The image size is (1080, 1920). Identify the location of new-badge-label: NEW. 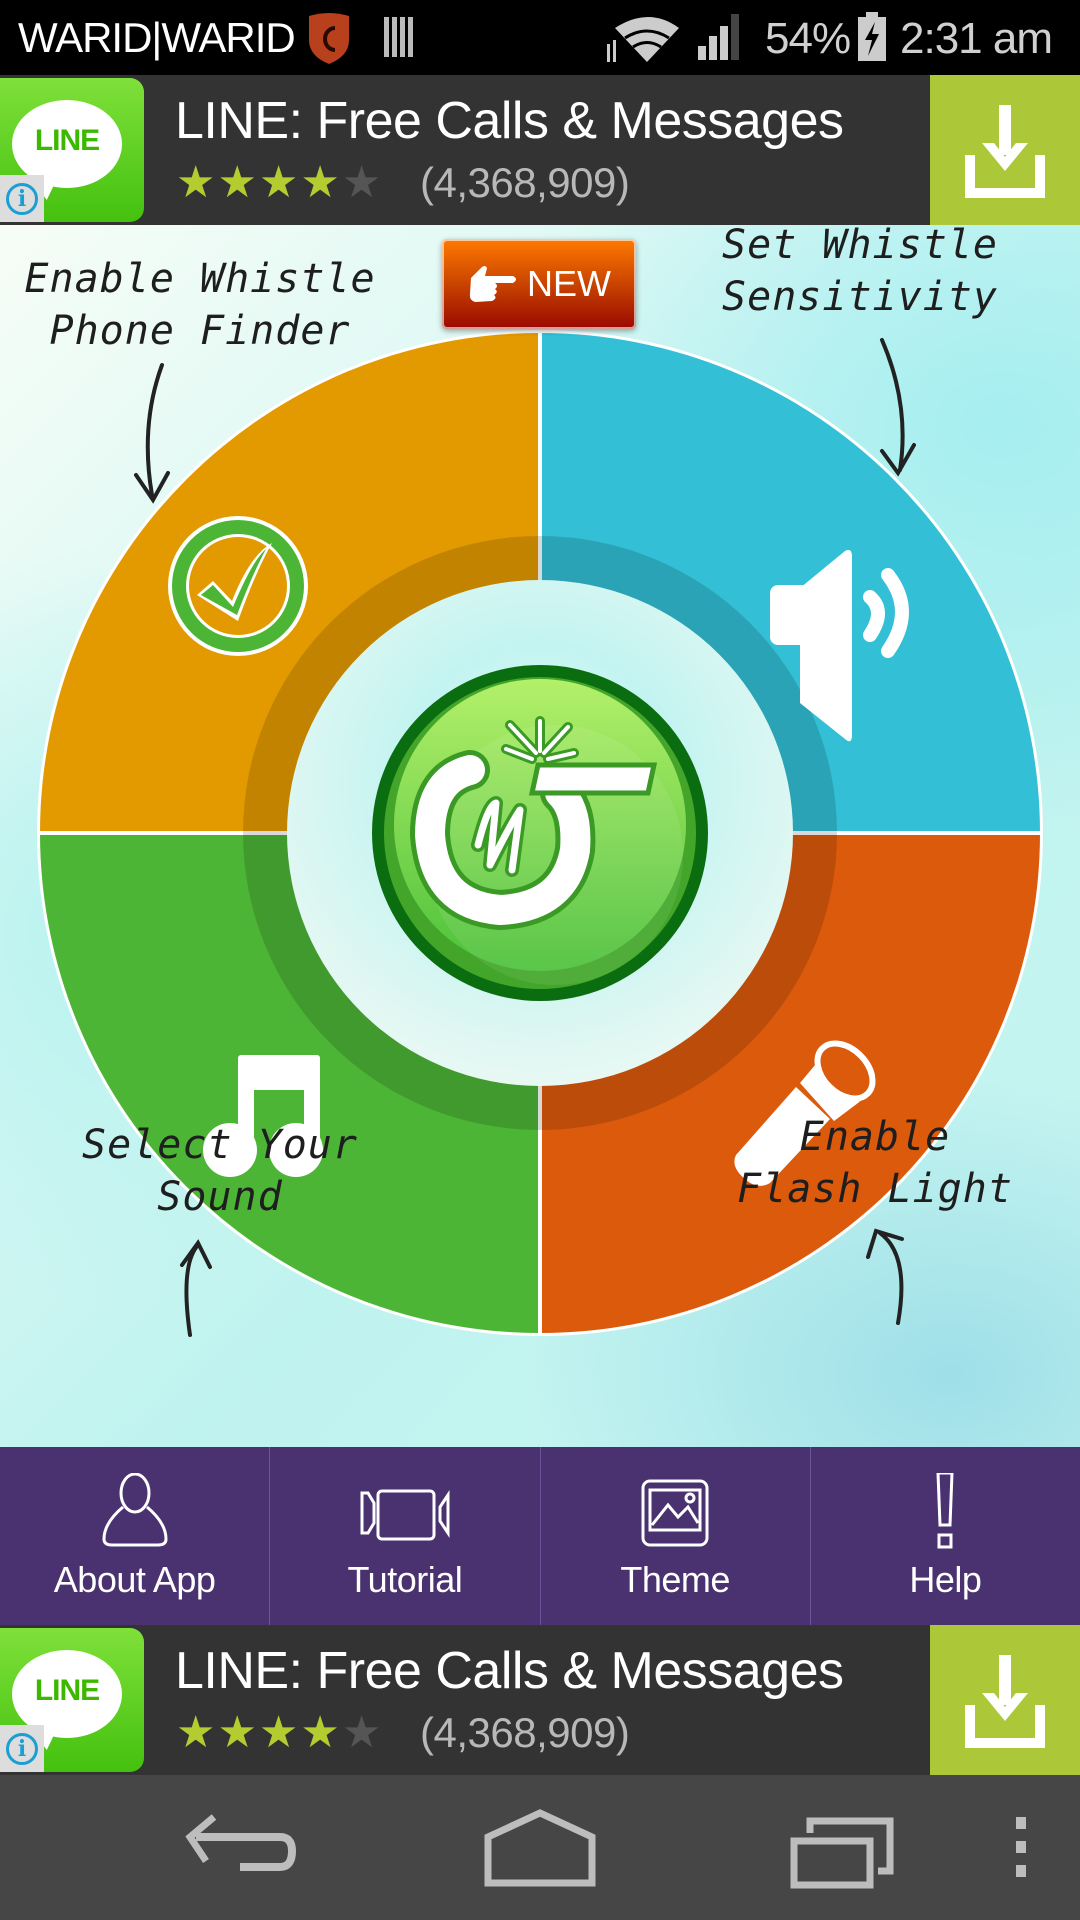
(569, 283).